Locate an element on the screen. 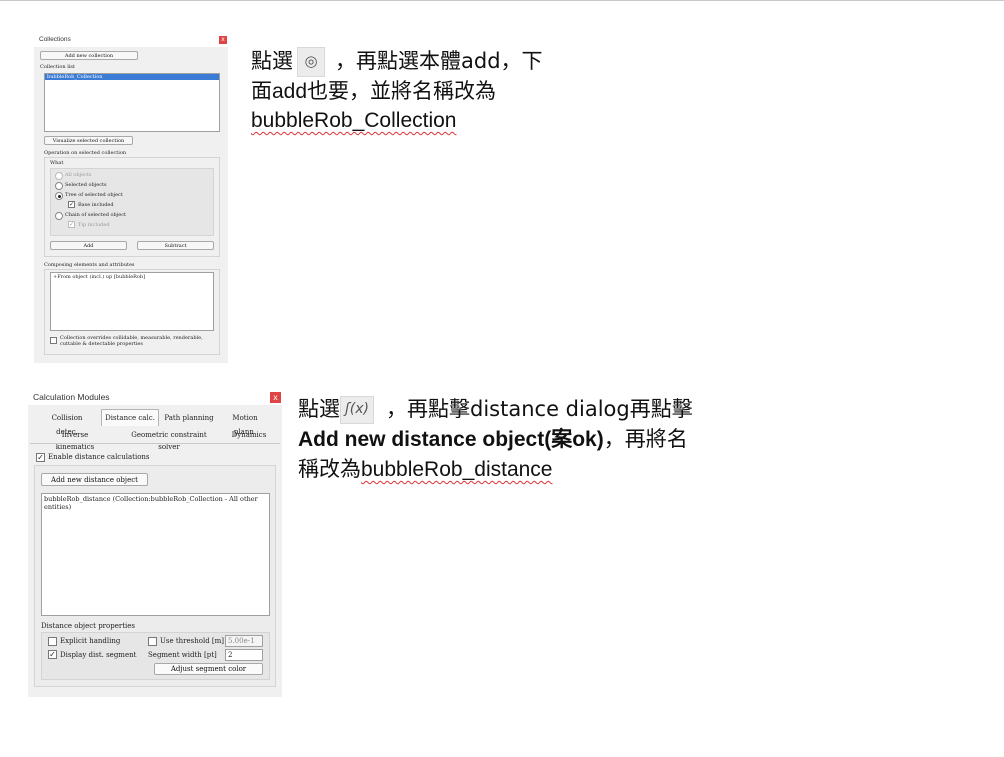  override-checkbox is located at coordinates (53, 340).